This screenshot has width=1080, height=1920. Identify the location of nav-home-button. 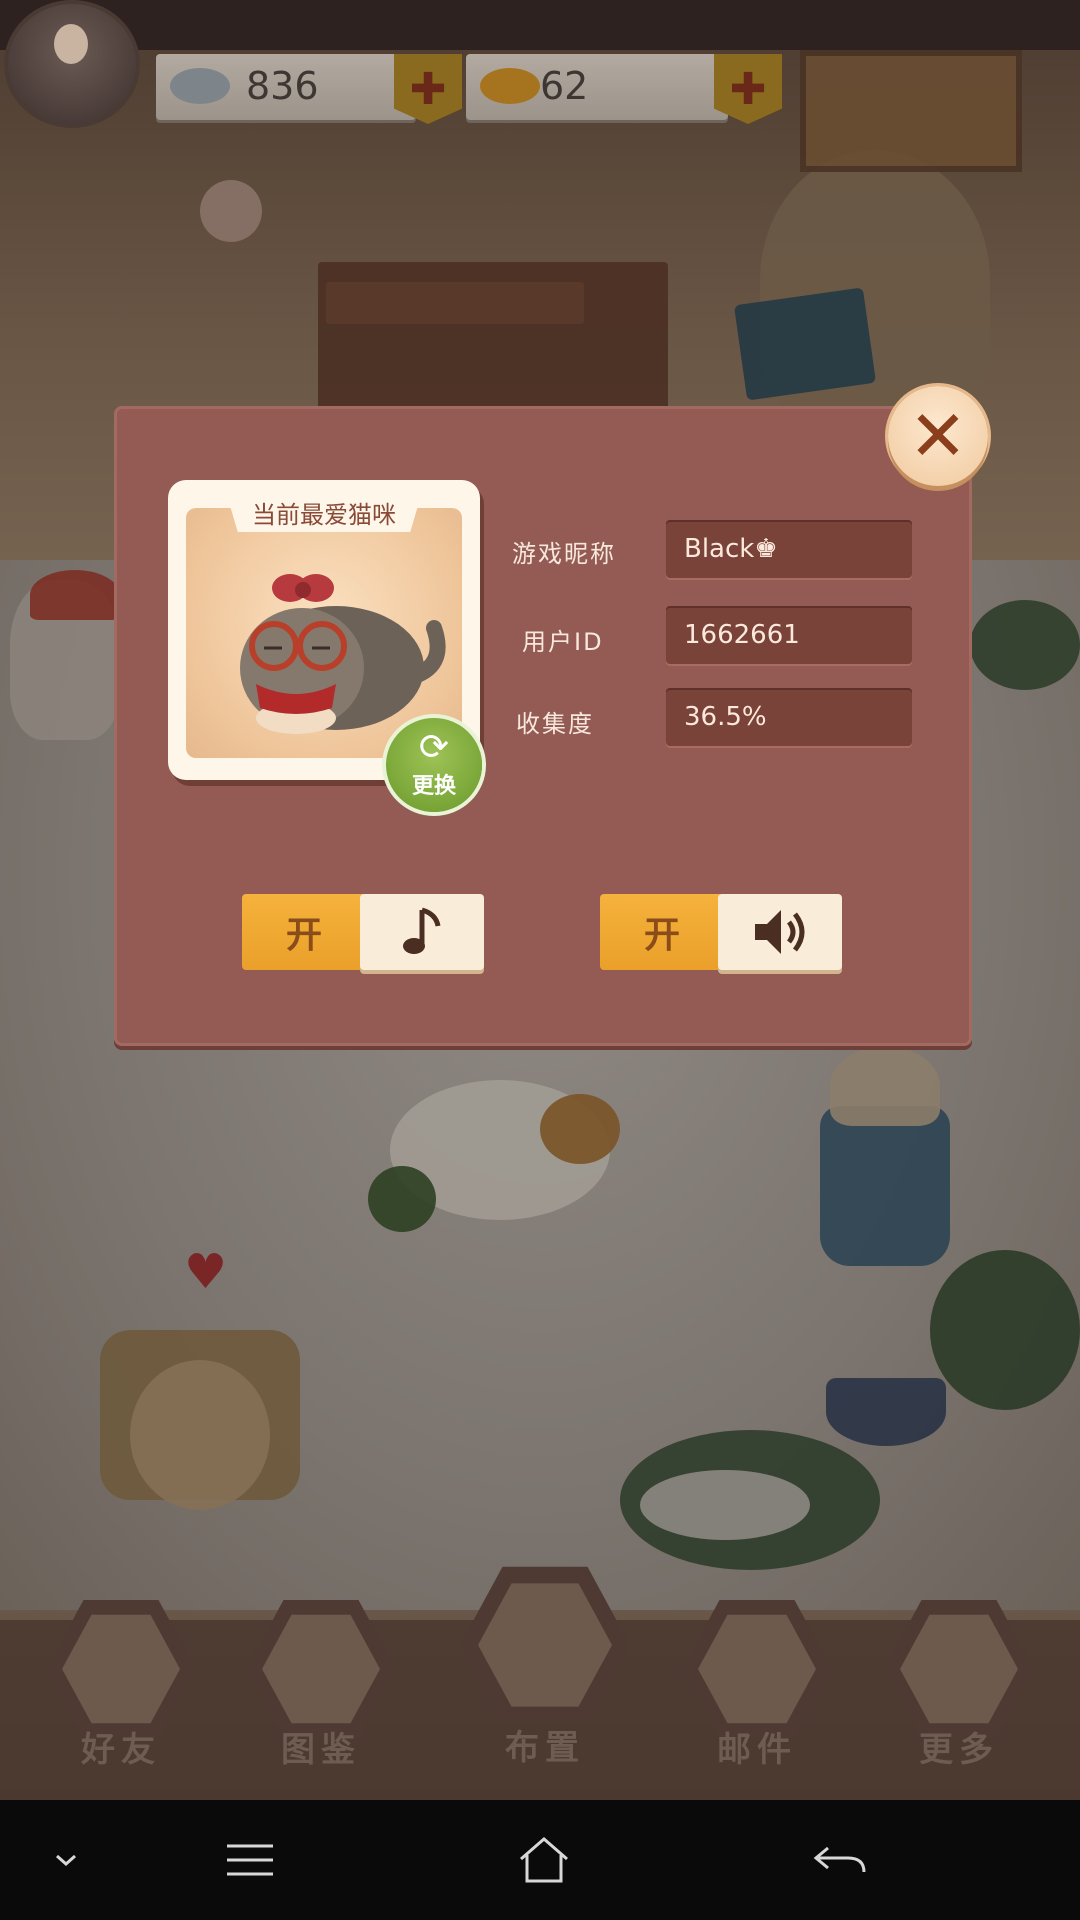
(544, 1860).